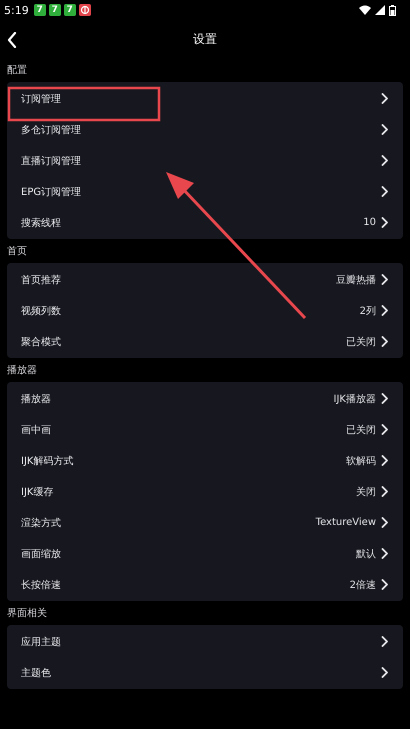  What do you see at coordinates (205, 279) in the screenshot?
I see `settings-item: 首页推荐 豆瓣热播` at bounding box center [205, 279].